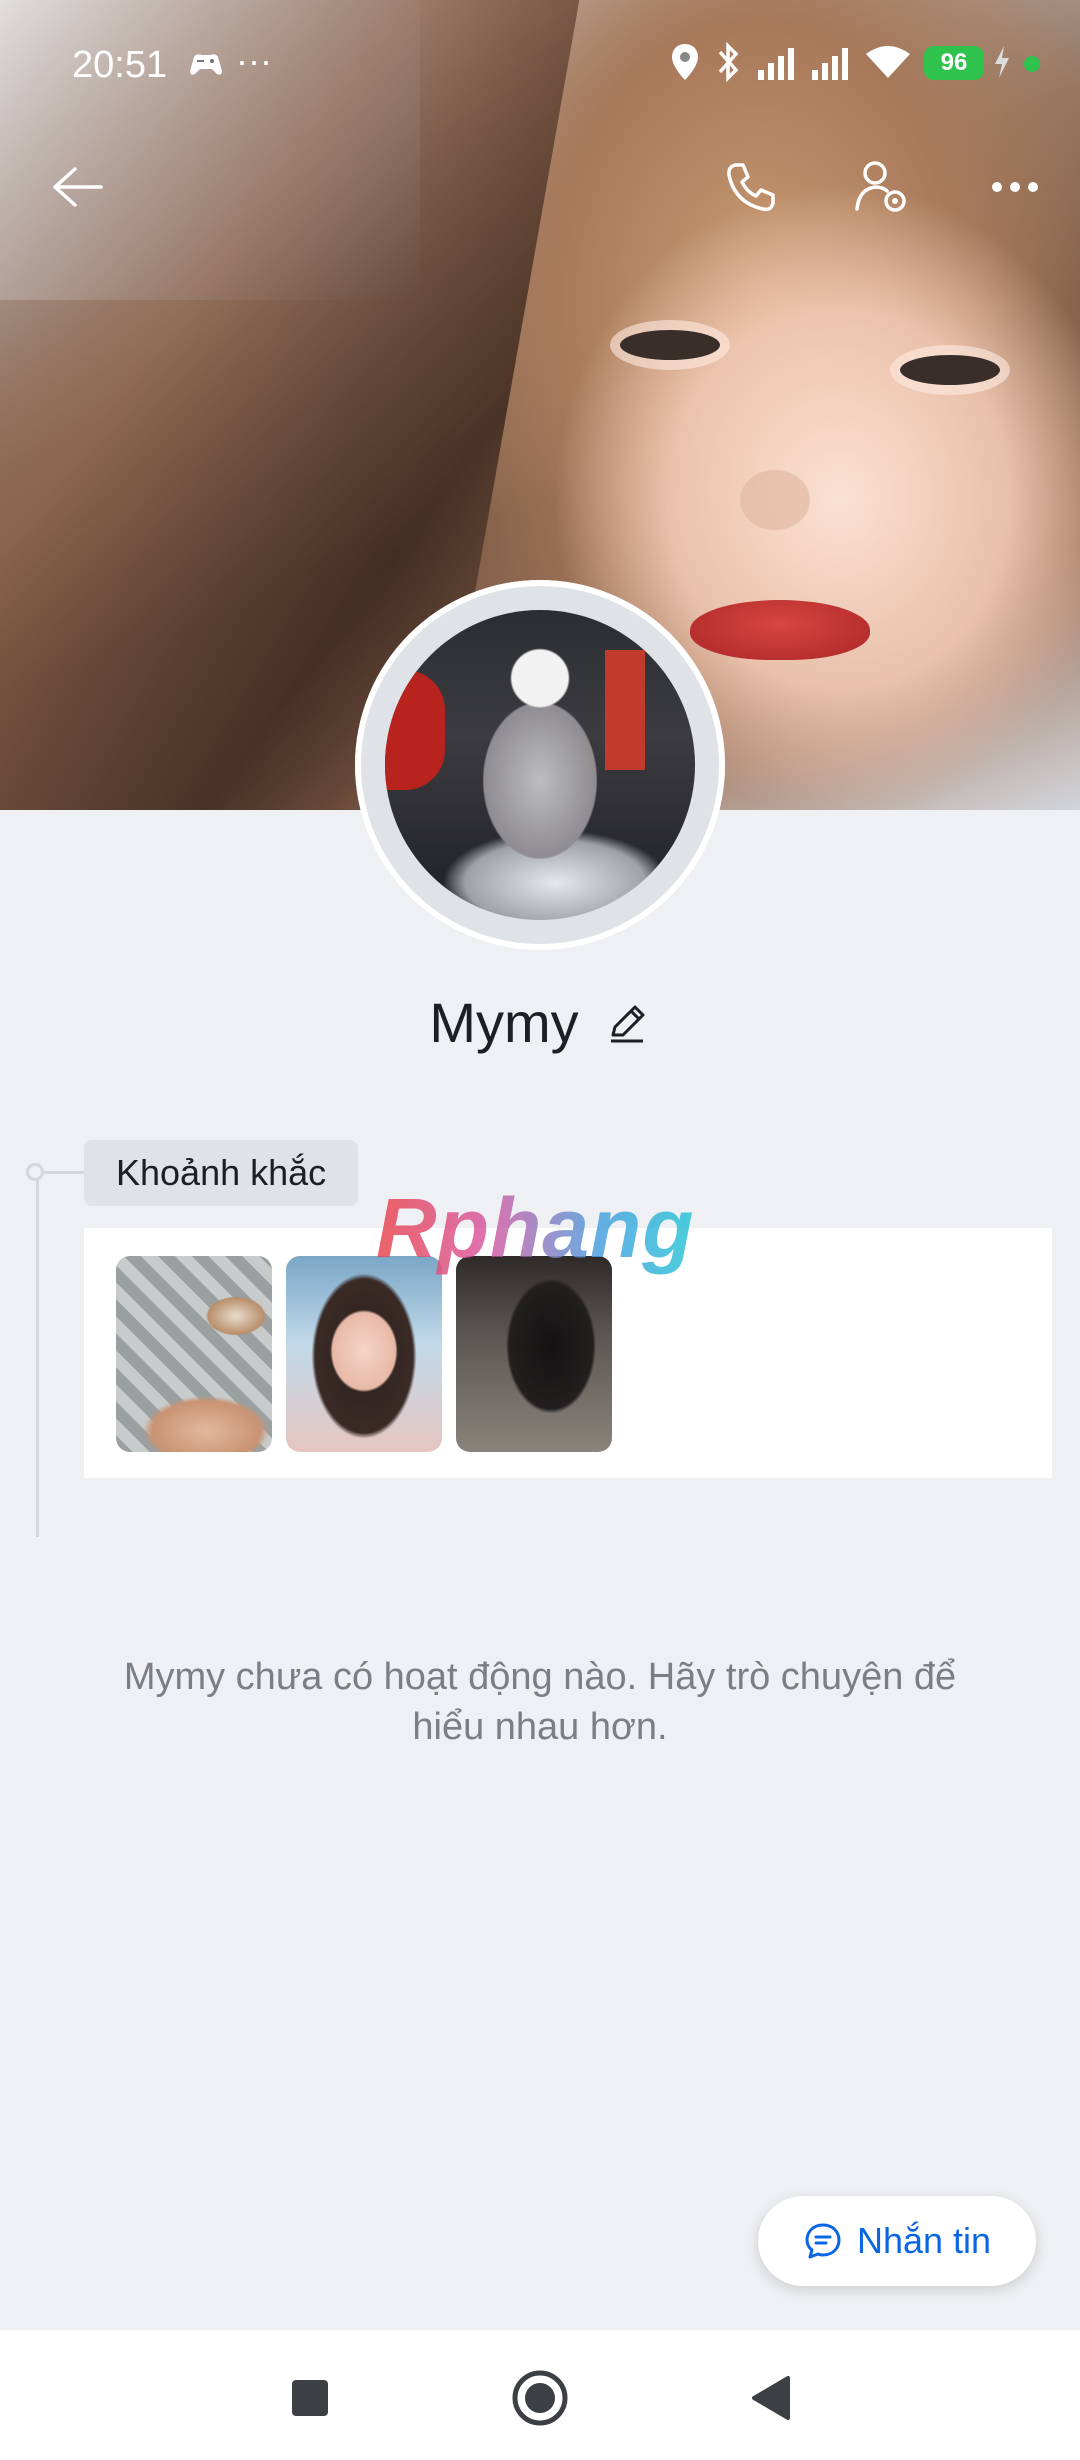 Image resolution: width=1080 pixels, height=2460 pixels. What do you see at coordinates (35, 1172) in the screenshot?
I see `timeline-node` at bounding box center [35, 1172].